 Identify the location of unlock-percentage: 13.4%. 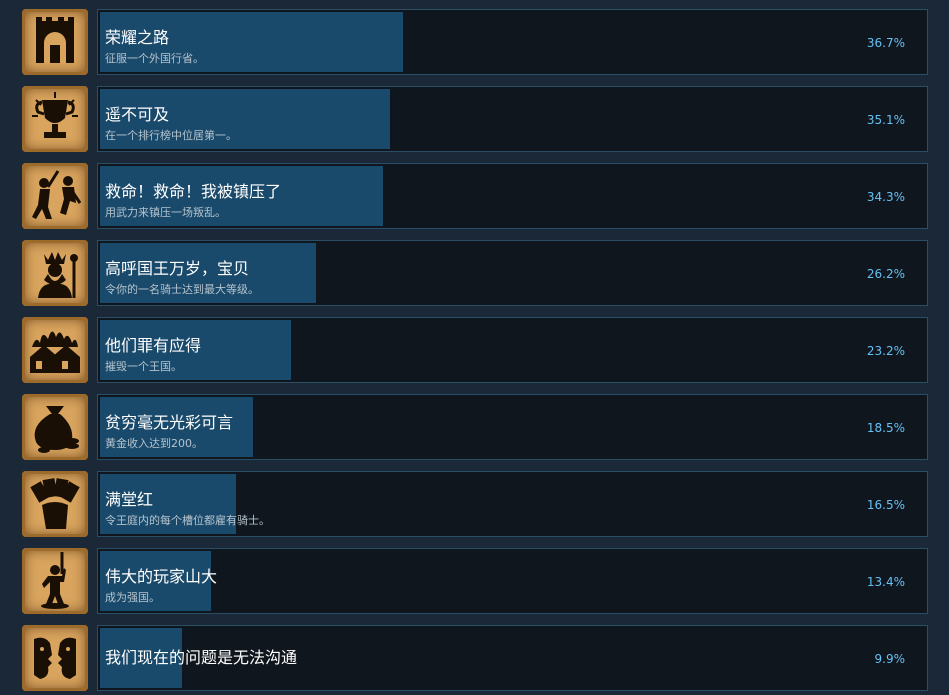
(885, 582).